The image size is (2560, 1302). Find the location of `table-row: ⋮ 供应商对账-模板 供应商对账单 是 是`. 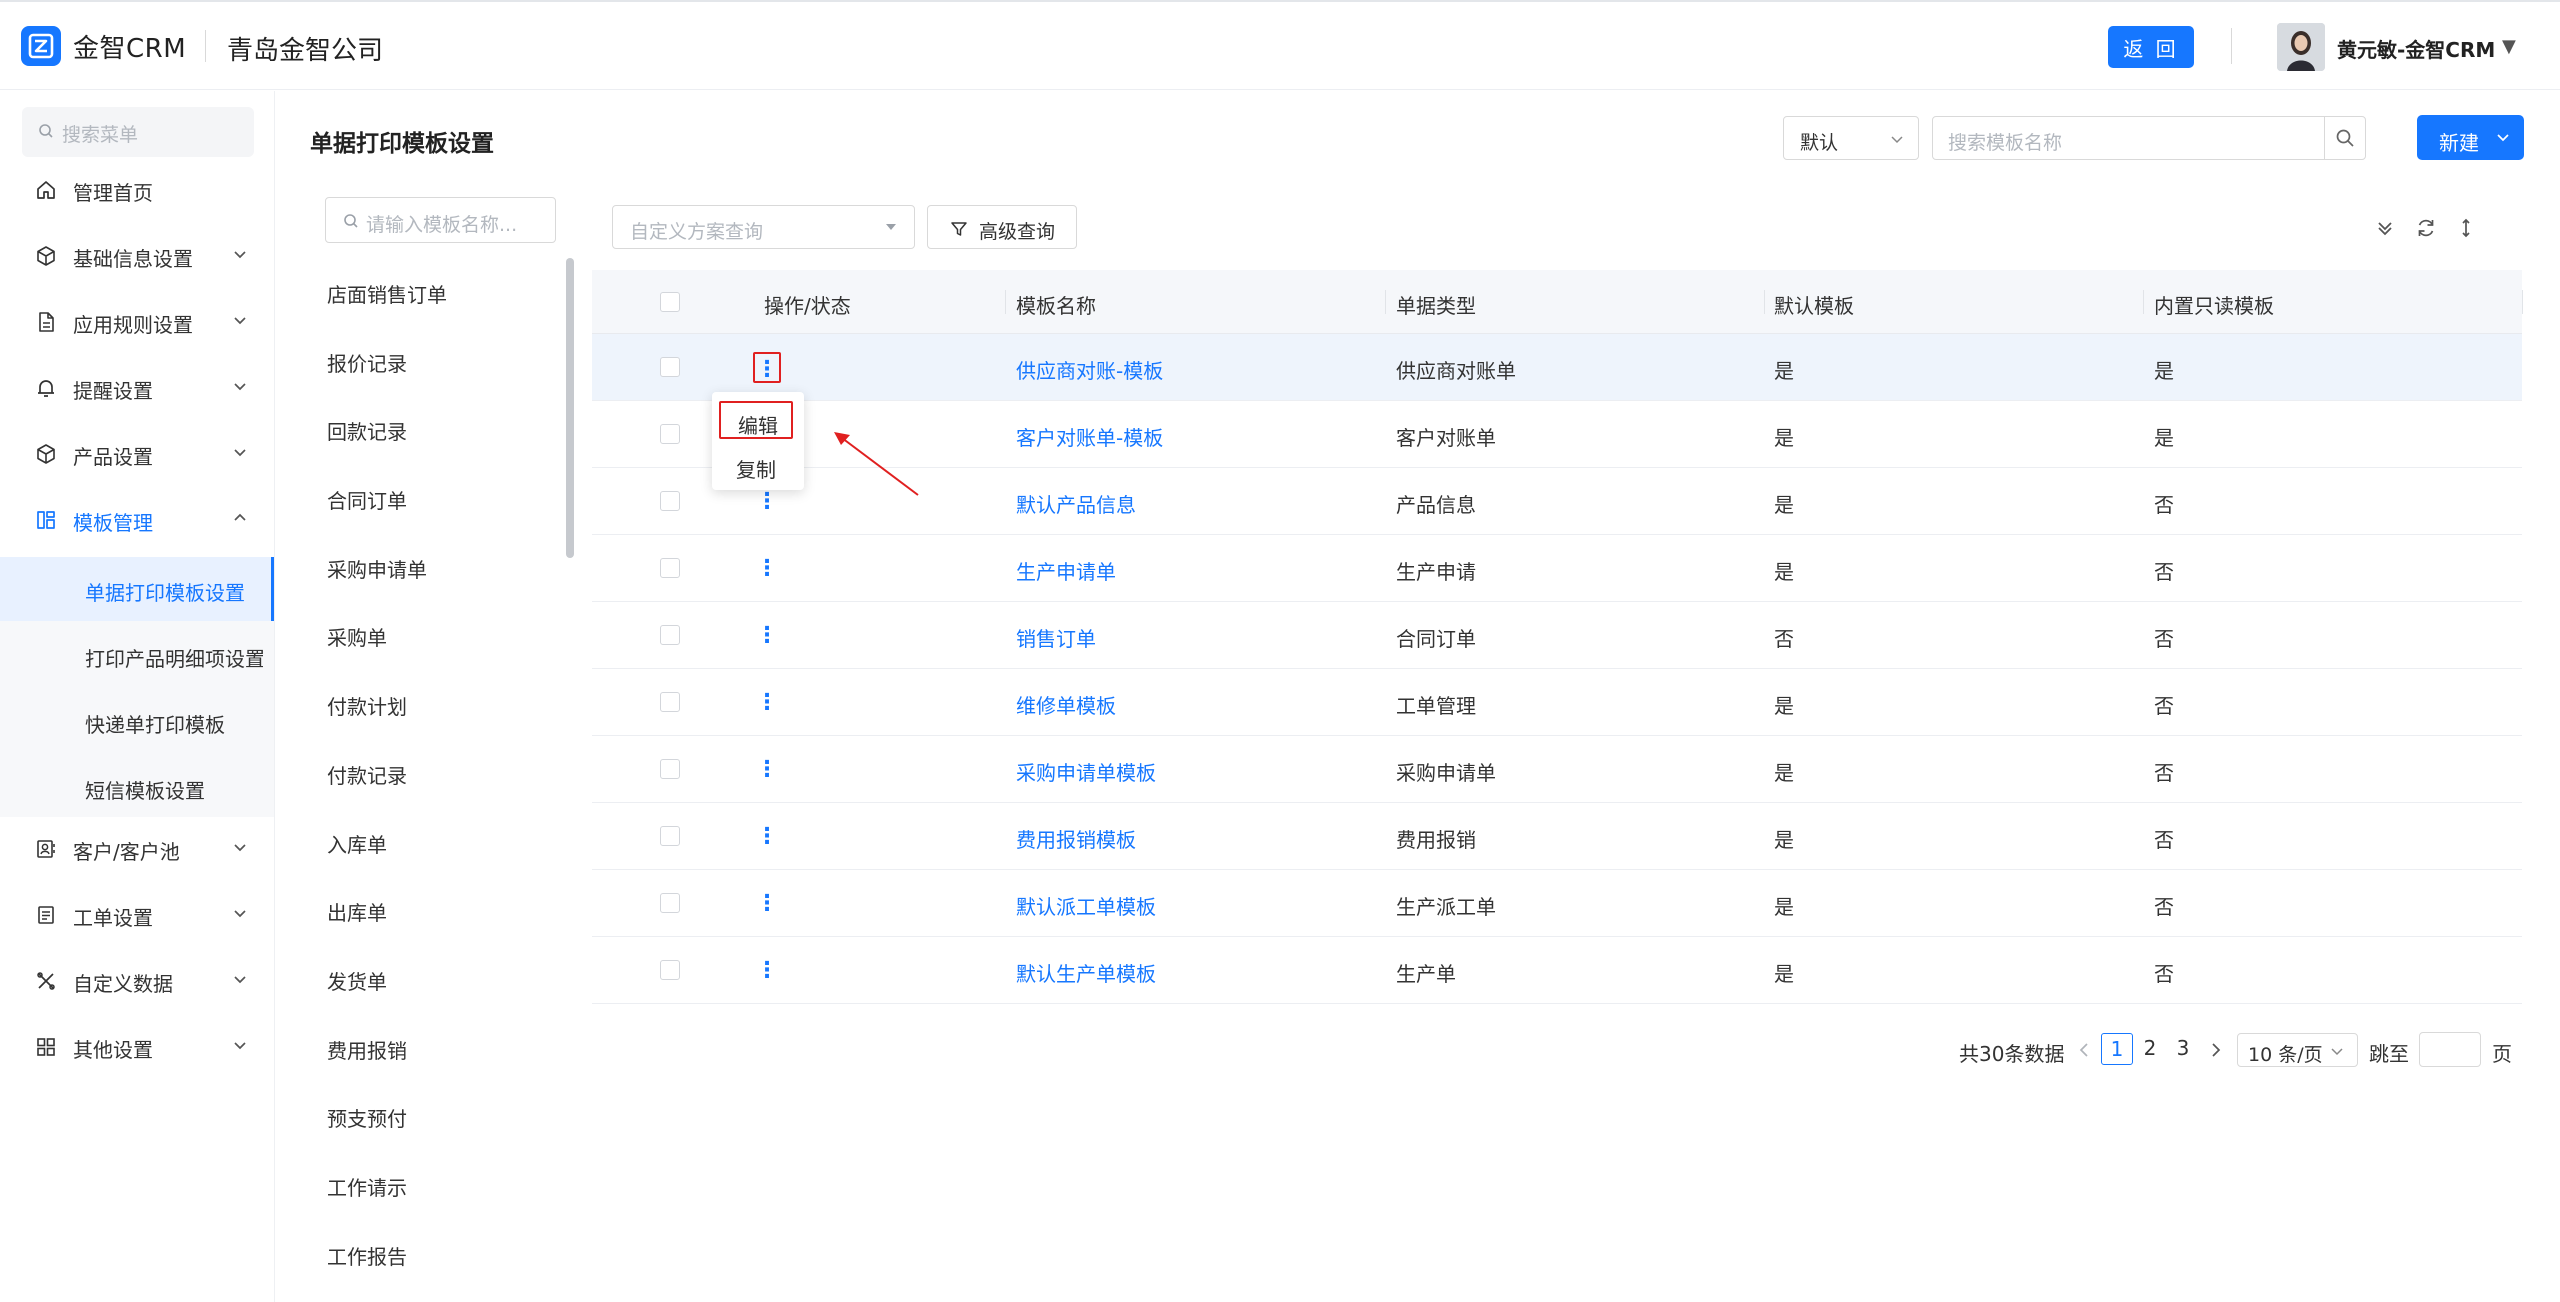

table-row: ⋮ 供应商对账-模板 供应商对账单 是 是 is located at coordinates (1557, 367).